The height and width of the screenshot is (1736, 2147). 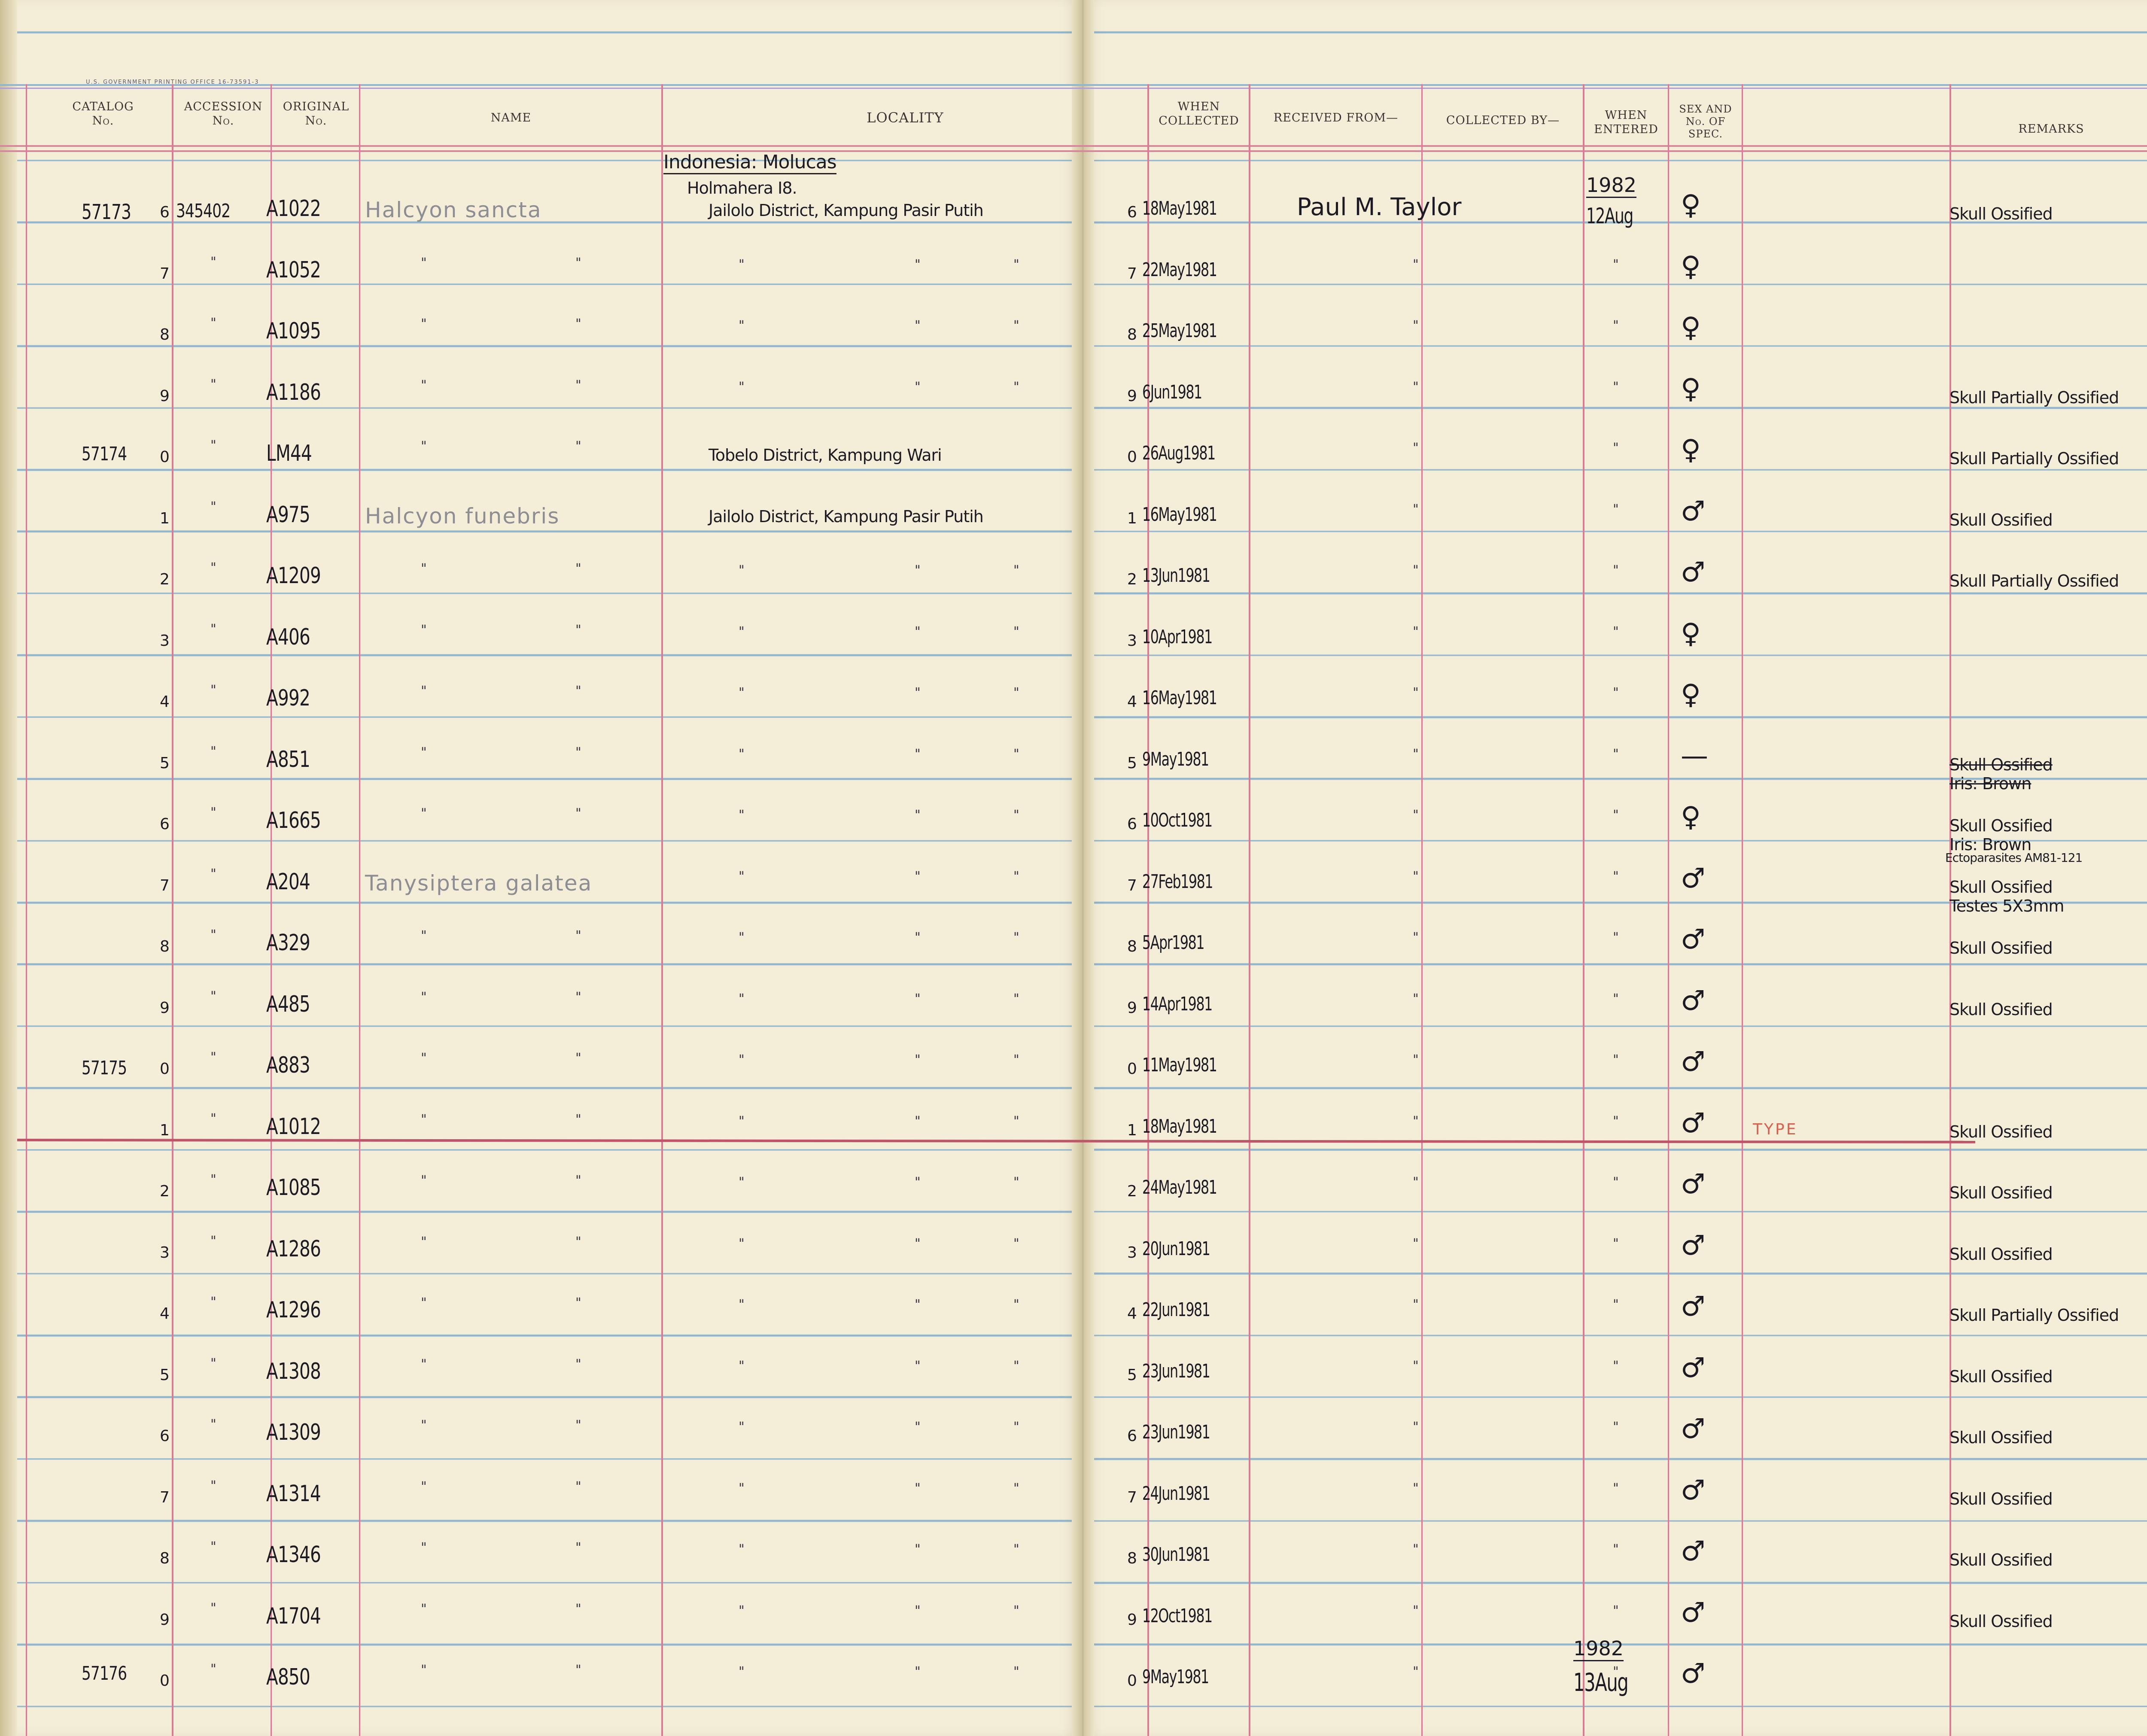 I want to click on received-from-value: Paul M. Taylor, so click(x=1380, y=207).